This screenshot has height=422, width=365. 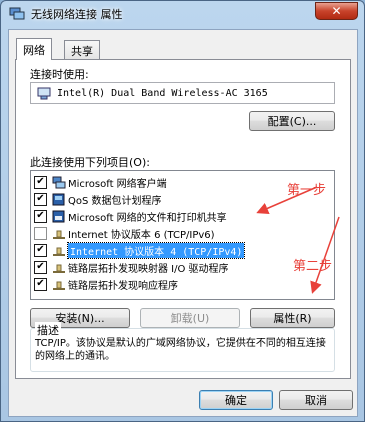 What do you see at coordinates (156, 250) in the screenshot?
I see `list-item-label: Internet 协议版本 4 (TCP/IPv4)` at bounding box center [156, 250].